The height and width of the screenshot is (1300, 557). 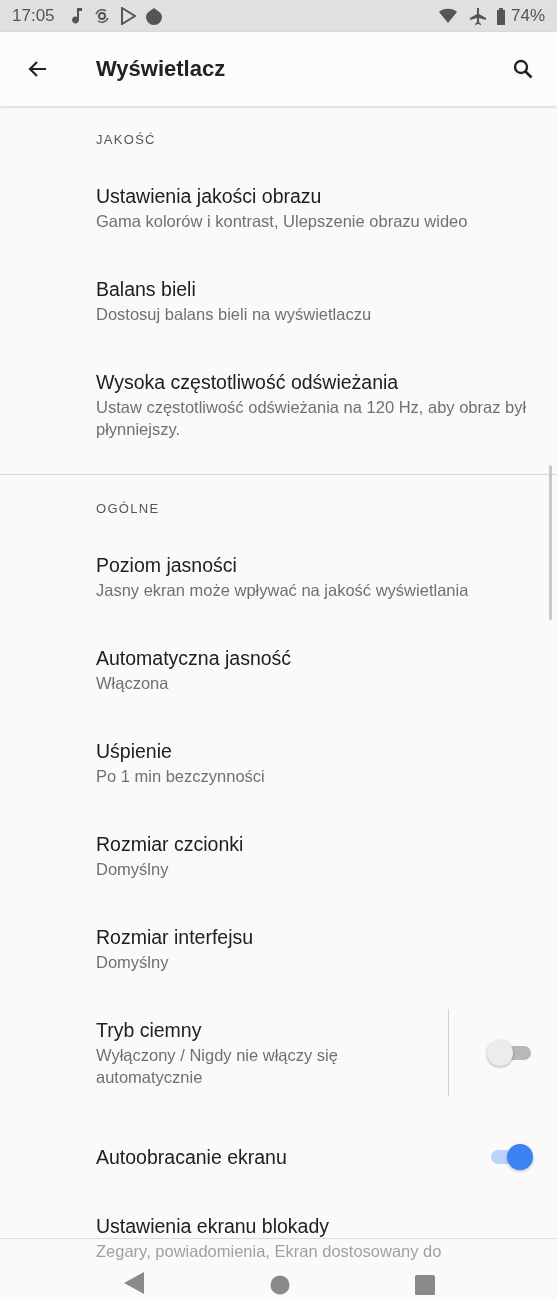 I want to click on square-icon, so click(x=424, y=1285).